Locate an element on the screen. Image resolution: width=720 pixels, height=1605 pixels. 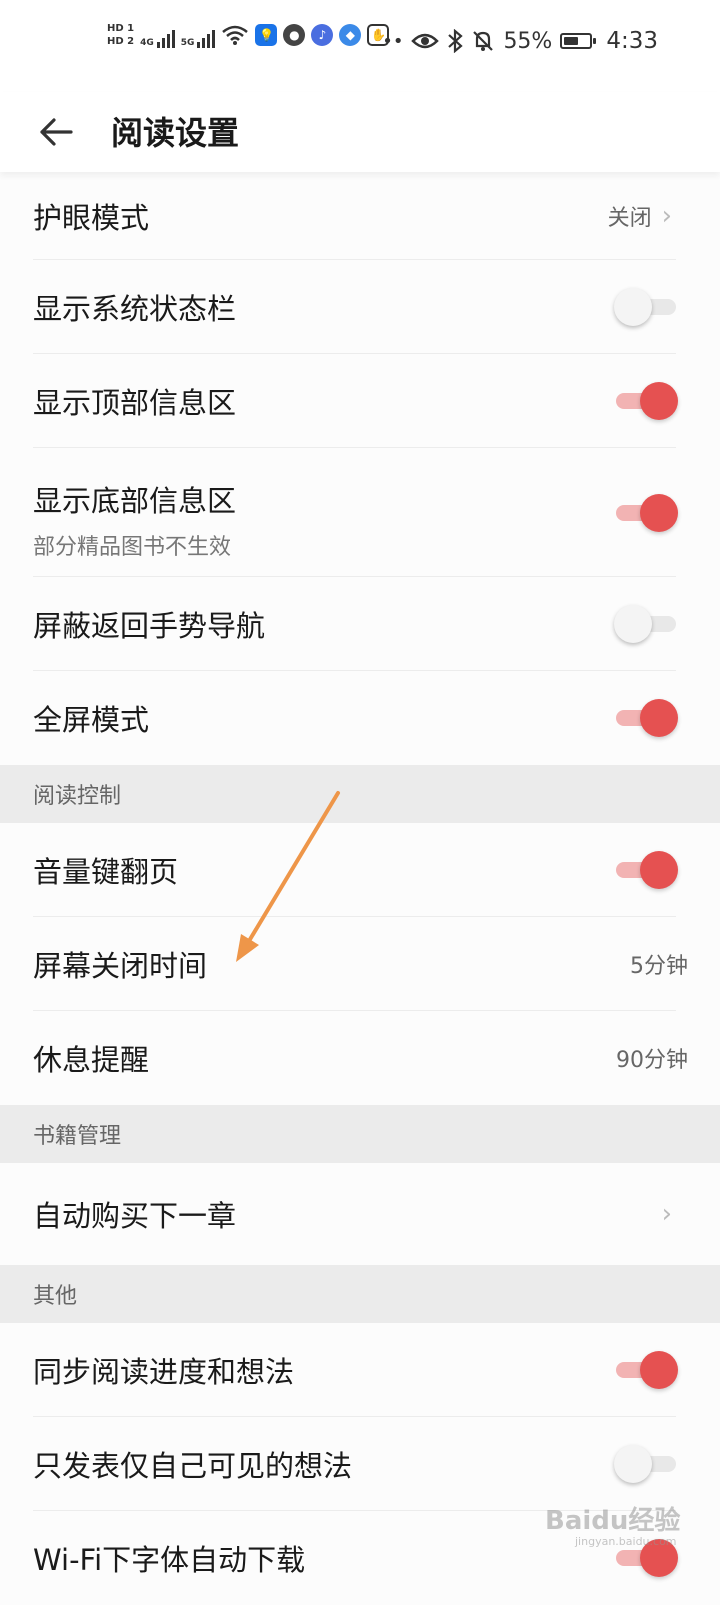
section-header-book-management: 书籍管理 is located at coordinates (360, 1134).